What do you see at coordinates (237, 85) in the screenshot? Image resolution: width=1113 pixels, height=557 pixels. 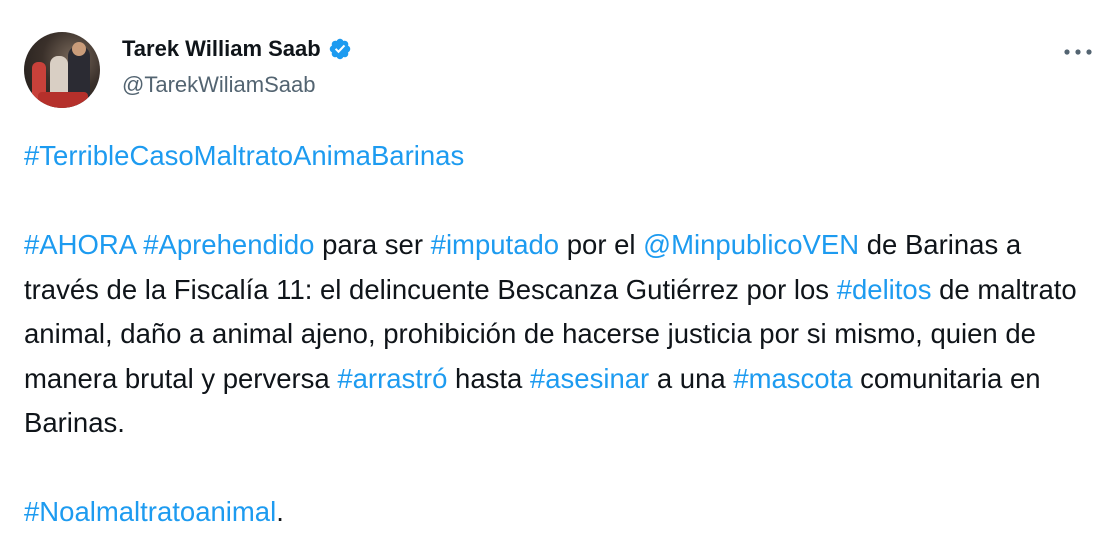 I see `author-handle: @TarekWiliamSaab` at bounding box center [237, 85].